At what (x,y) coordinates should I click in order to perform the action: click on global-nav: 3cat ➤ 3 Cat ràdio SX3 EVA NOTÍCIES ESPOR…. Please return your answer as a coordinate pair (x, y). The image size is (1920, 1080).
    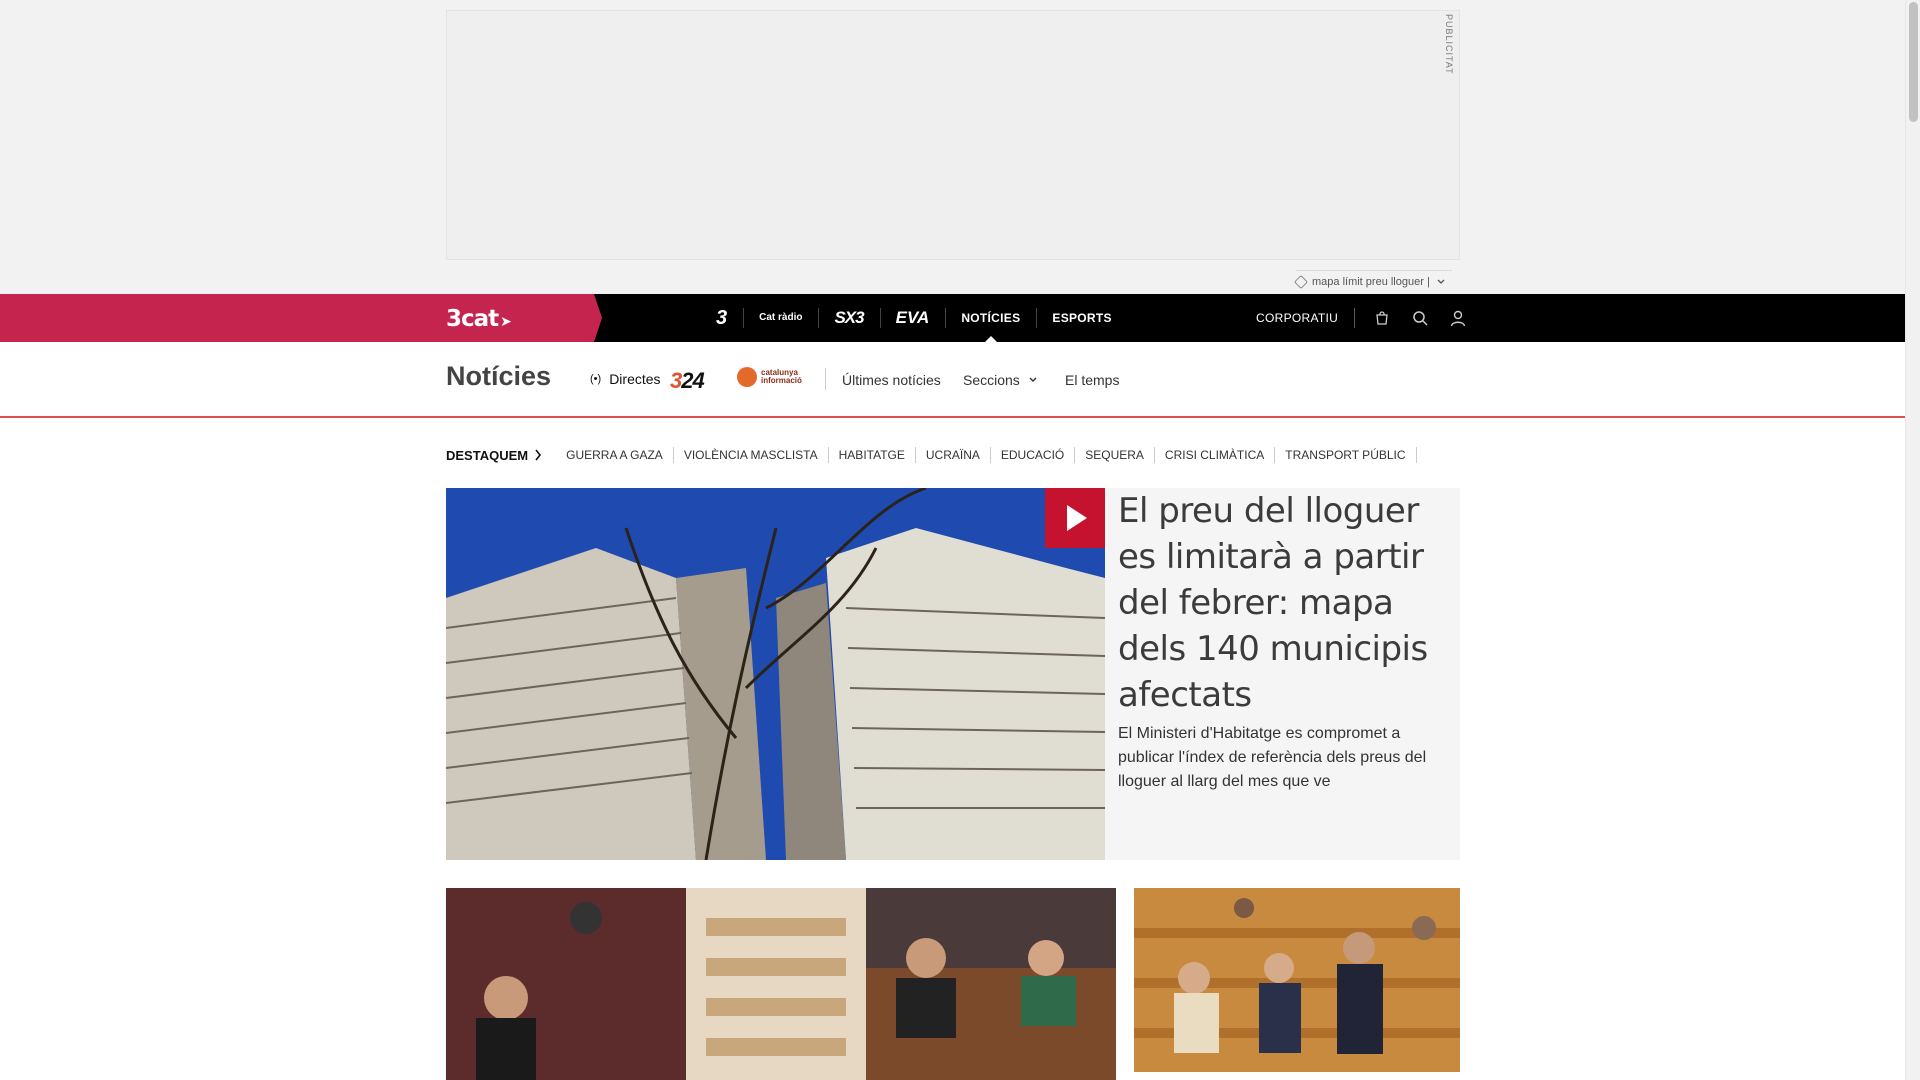
    Looking at the image, I should click on (952, 318).